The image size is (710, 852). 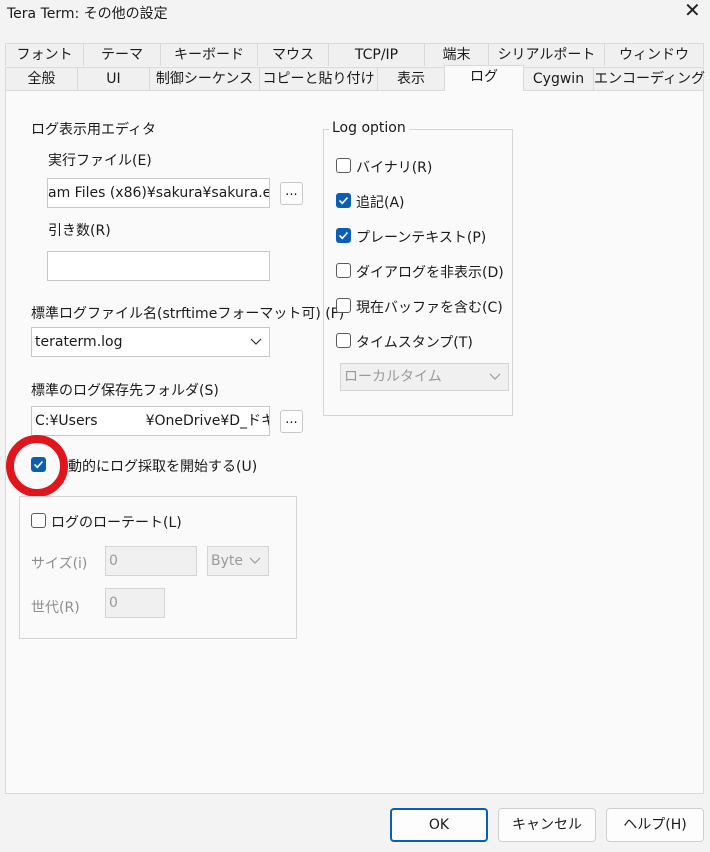 What do you see at coordinates (116, 522) in the screenshot?
I see `rotate-label: ログのローテート(L)` at bounding box center [116, 522].